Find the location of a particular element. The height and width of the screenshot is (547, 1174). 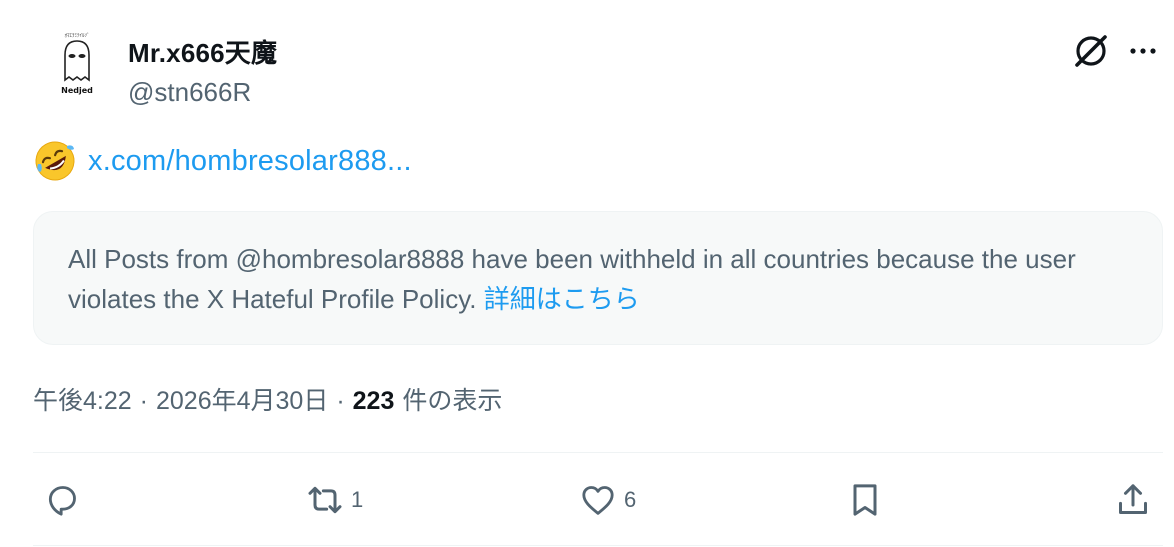

more-button is located at coordinates (1143, 51).